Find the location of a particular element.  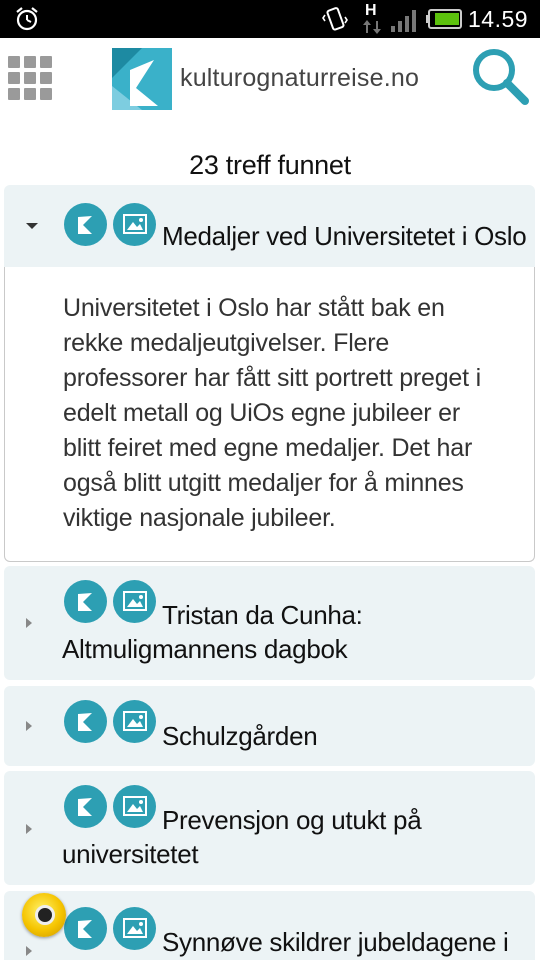

floating-widget-icon is located at coordinates (44, 915).